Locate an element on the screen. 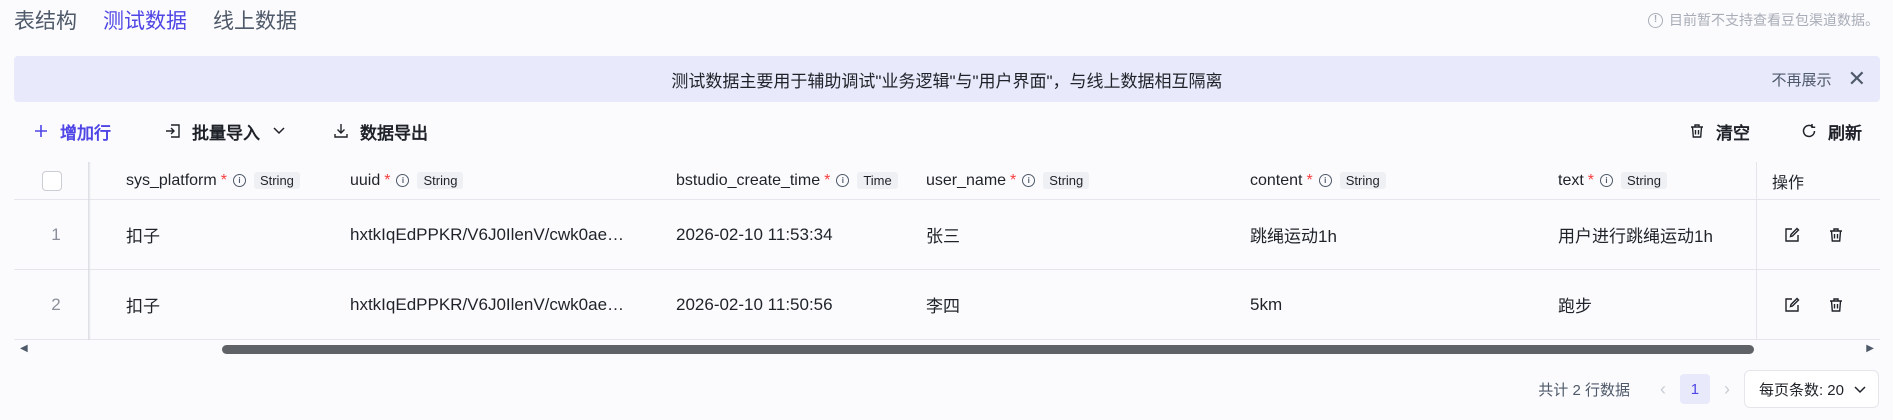 This screenshot has width=1893, height=420. clear-button: 清空 is located at coordinates (1719, 131).